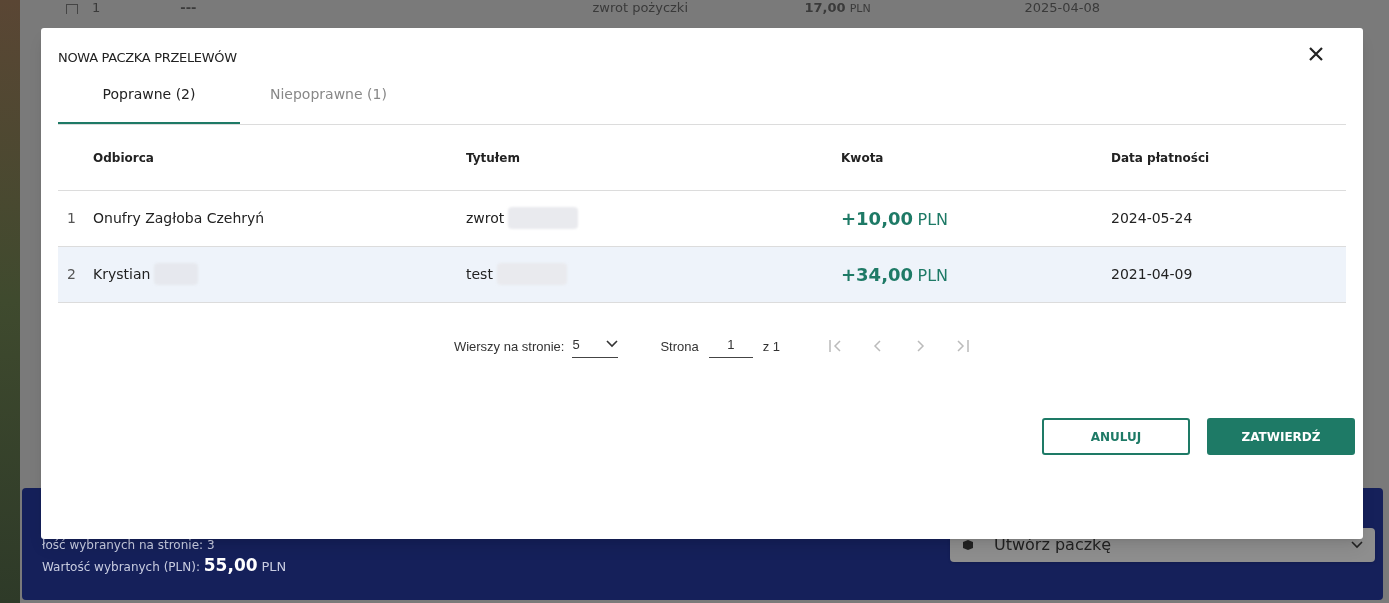  Describe the element at coordinates (1152, 274) in the screenshot. I see `date-text: 2021-04-09` at that location.